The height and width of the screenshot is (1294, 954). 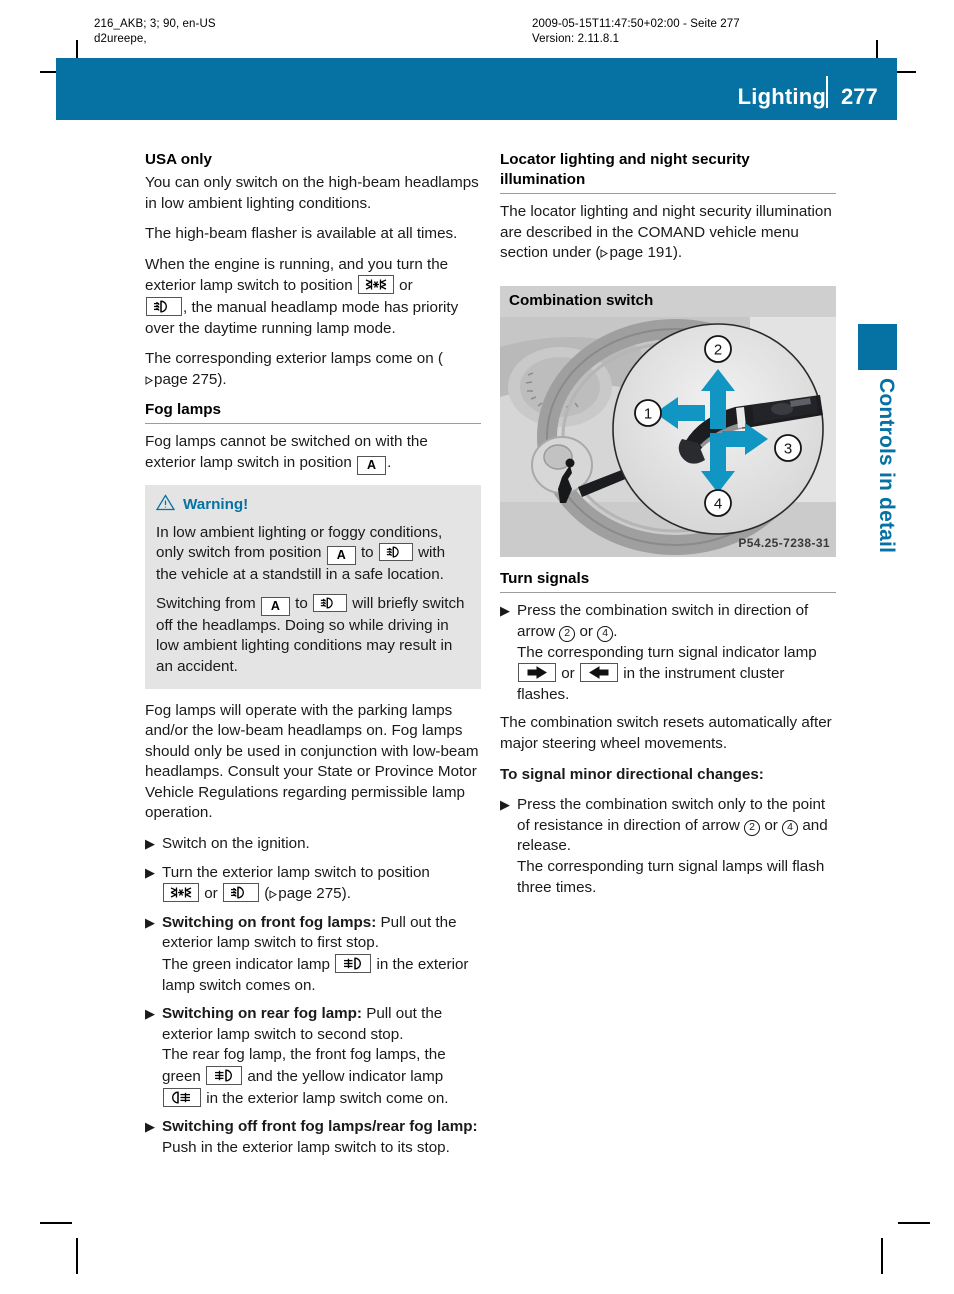 I want to click on turn-signal-right-icon, so click(x=537, y=673).